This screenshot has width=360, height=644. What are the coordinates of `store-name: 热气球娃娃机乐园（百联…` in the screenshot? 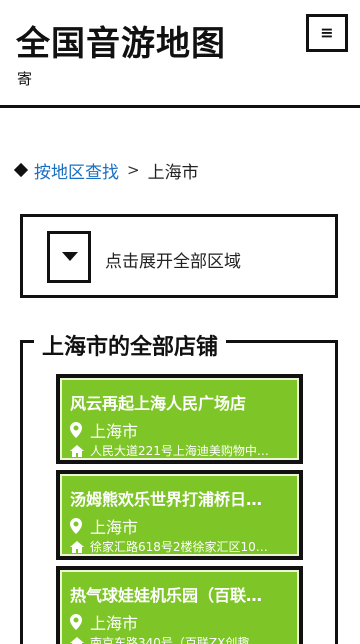 It's located at (166, 595).